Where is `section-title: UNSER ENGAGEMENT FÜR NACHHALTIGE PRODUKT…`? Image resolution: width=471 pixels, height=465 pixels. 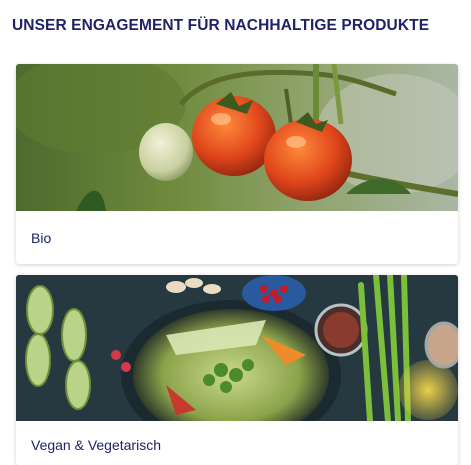 section-title: UNSER ENGAGEMENT FÜR NACHHALTIGE PRODUKT… is located at coordinates (221, 25).